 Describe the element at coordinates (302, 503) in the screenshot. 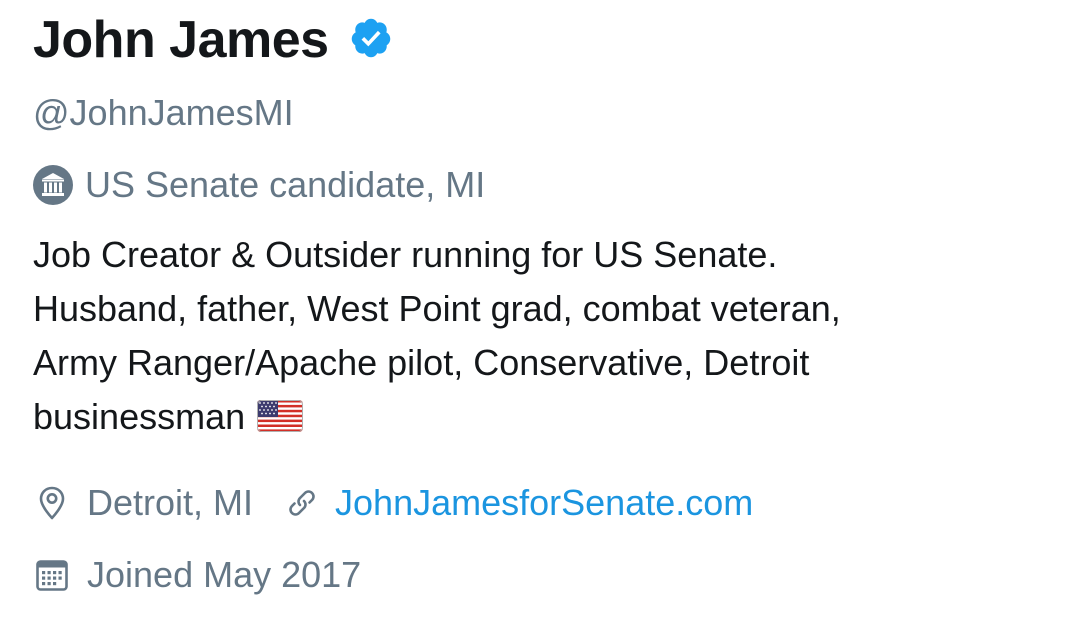

I see `link-icon` at that location.